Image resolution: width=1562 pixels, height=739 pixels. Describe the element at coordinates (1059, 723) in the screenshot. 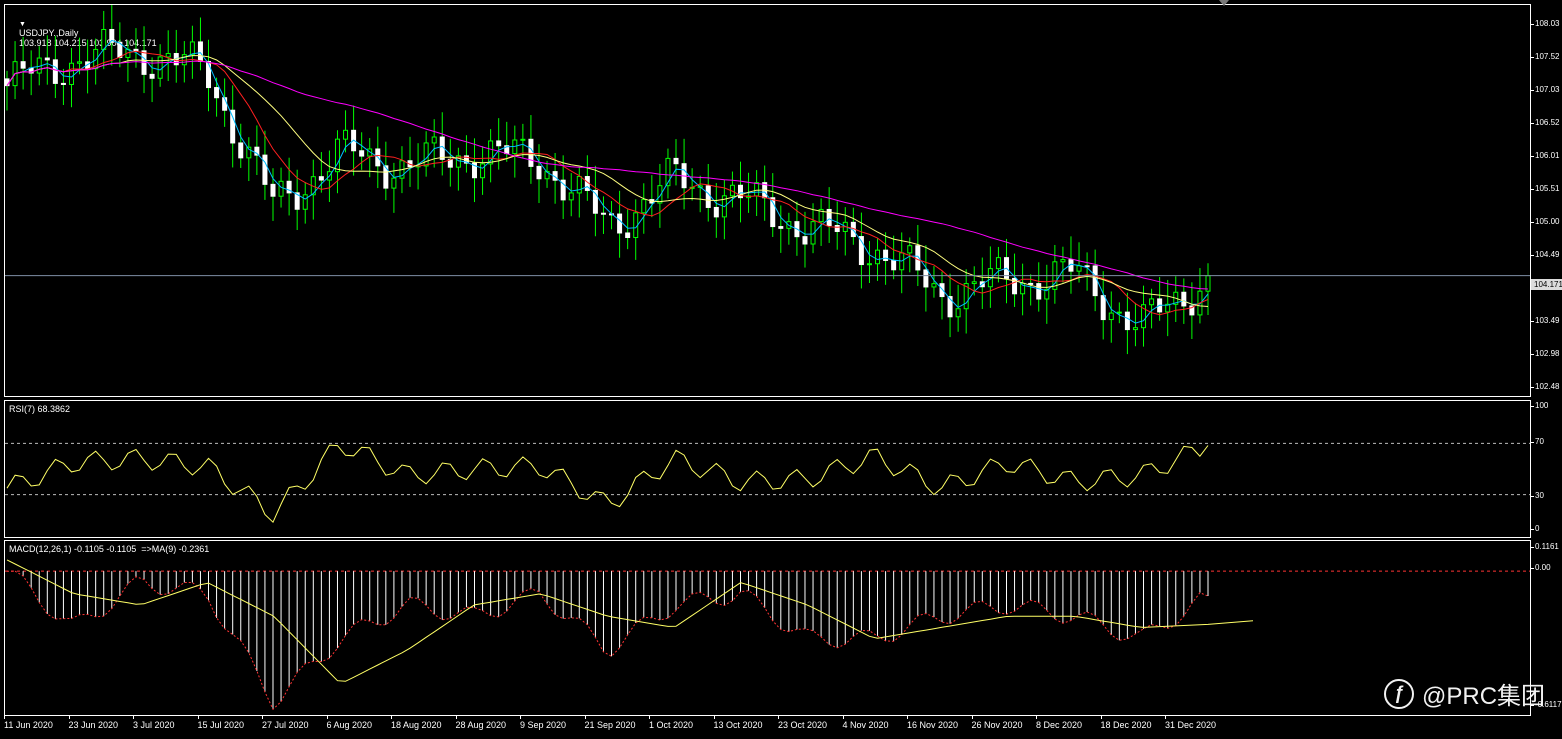

I see `time-axis-date: 8 Dec 2020` at that location.